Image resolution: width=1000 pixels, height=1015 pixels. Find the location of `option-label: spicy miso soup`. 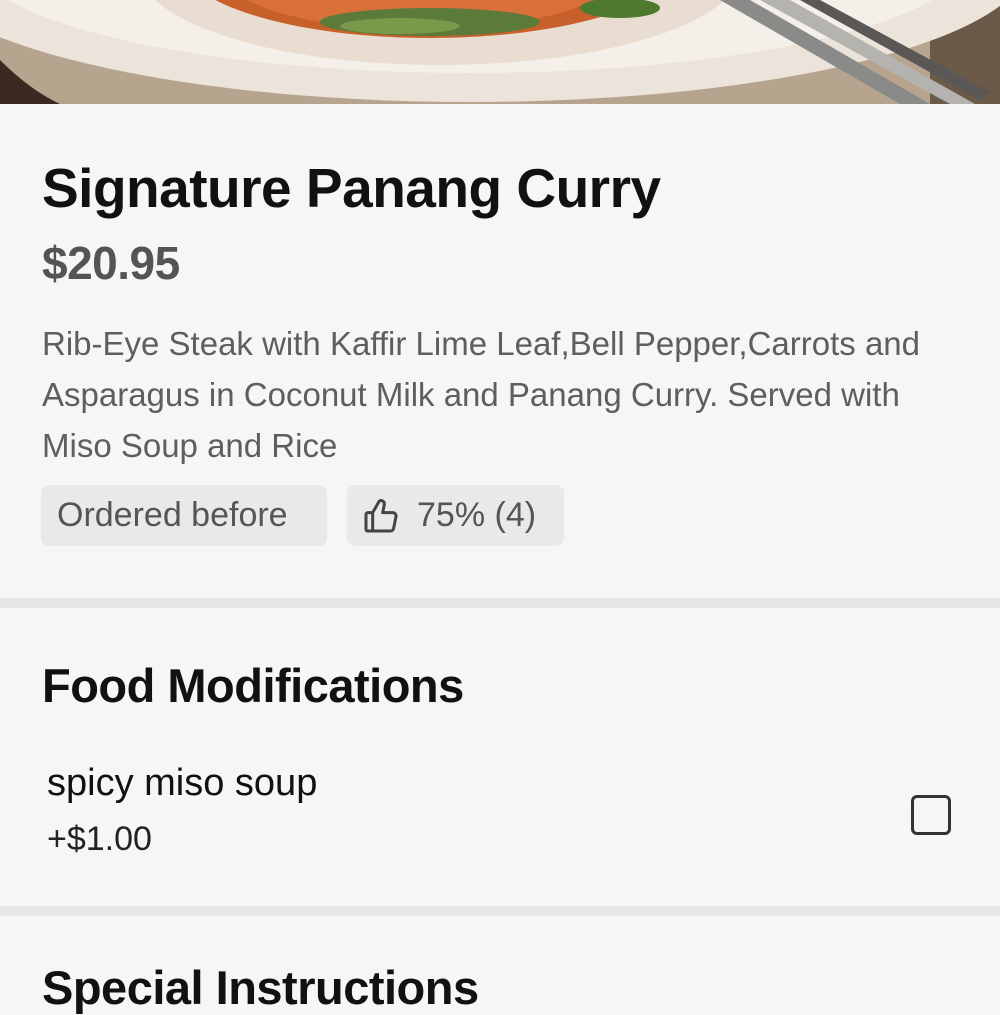

option-label: spicy miso soup is located at coordinates (182, 783).